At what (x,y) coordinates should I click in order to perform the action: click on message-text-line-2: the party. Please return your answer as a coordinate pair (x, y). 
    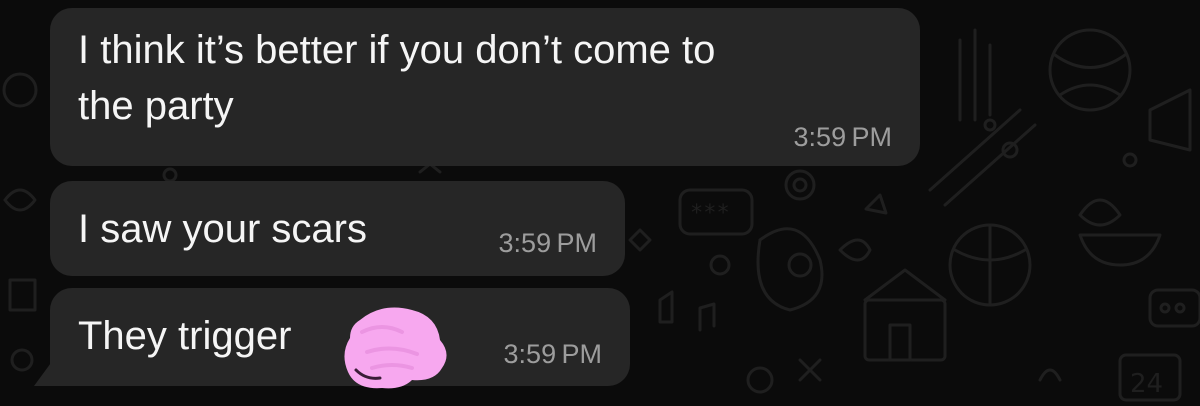
    Looking at the image, I should click on (156, 106).